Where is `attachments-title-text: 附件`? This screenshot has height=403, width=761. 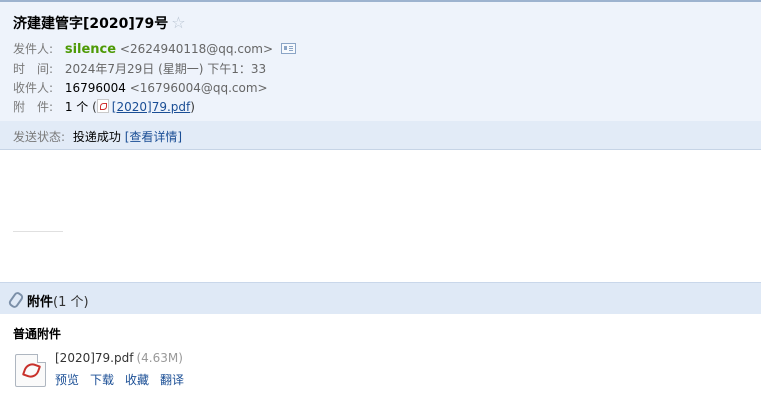
attachments-title-text: 附件 is located at coordinates (40, 302).